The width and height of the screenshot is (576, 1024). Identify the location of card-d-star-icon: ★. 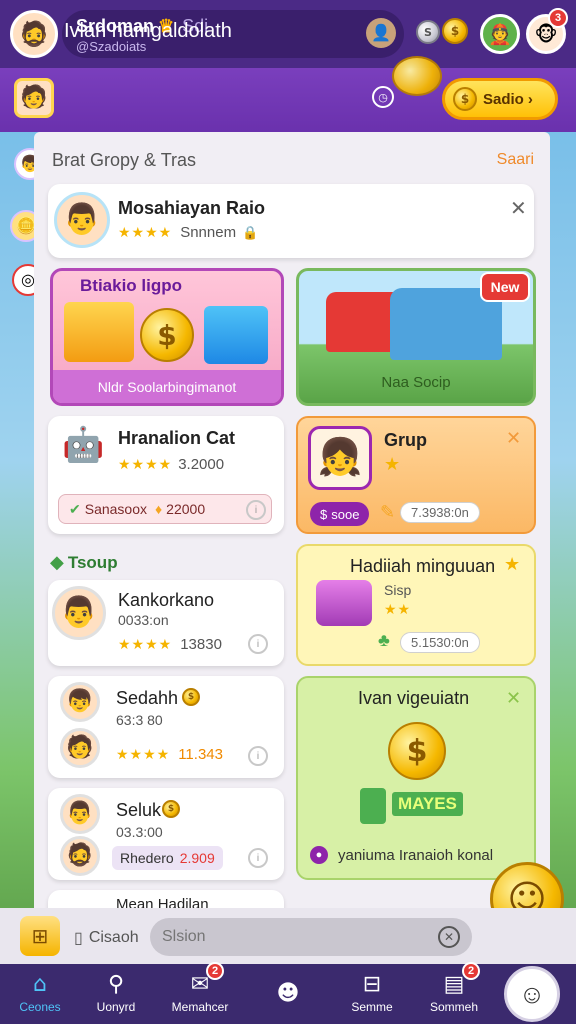
(512, 564).